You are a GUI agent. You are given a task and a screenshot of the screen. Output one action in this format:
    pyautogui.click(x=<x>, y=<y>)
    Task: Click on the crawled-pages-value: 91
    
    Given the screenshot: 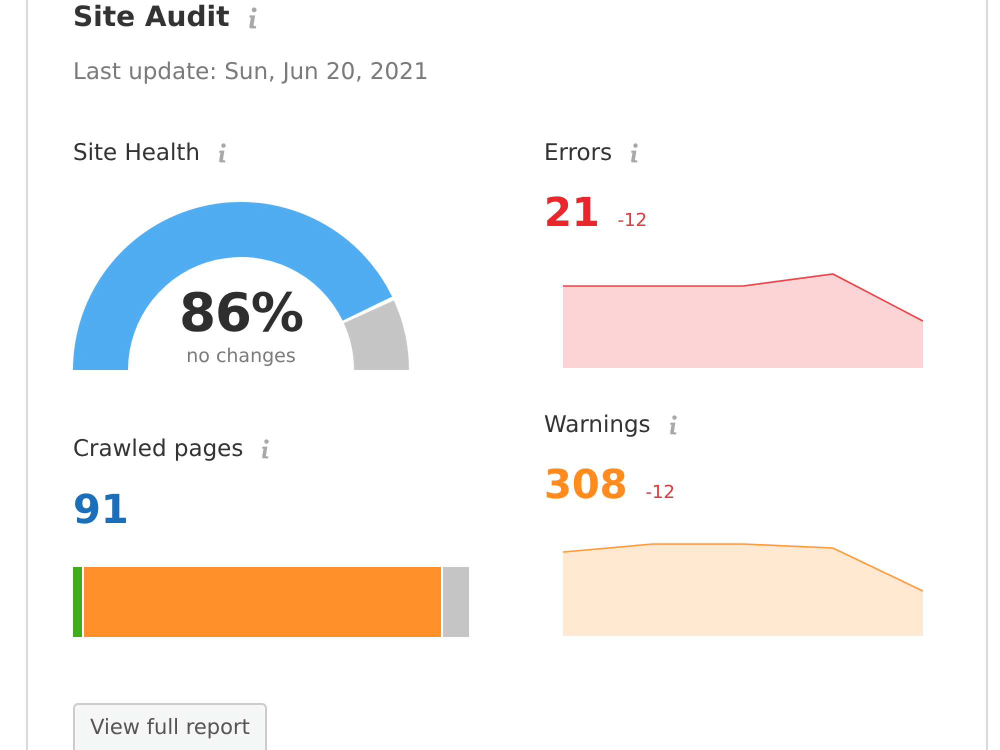 What is the action you would take?
    pyautogui.click(x=101, y=510)
    